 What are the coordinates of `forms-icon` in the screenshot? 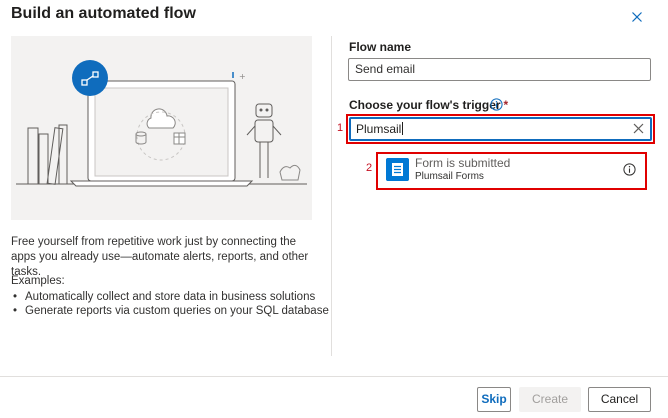 It's located at (397, 169).